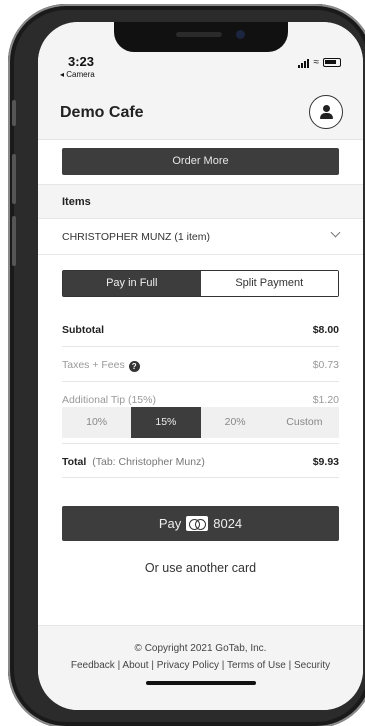 The height and width of the screenshot is (726, 365). Describe the element at coordinates (136, 237) in the screenshot. I see `guest-items-label: CHRISTOPHER MUNZ (1 item)` at that location.